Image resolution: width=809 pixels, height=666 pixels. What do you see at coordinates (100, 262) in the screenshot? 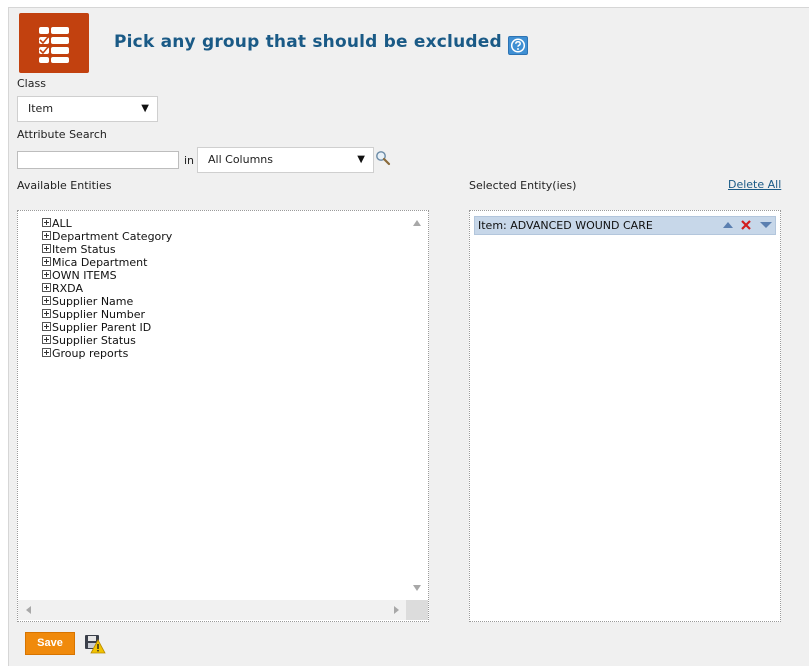
I see `tree-item-label: Mica Department` at bounding box center [100, 262].